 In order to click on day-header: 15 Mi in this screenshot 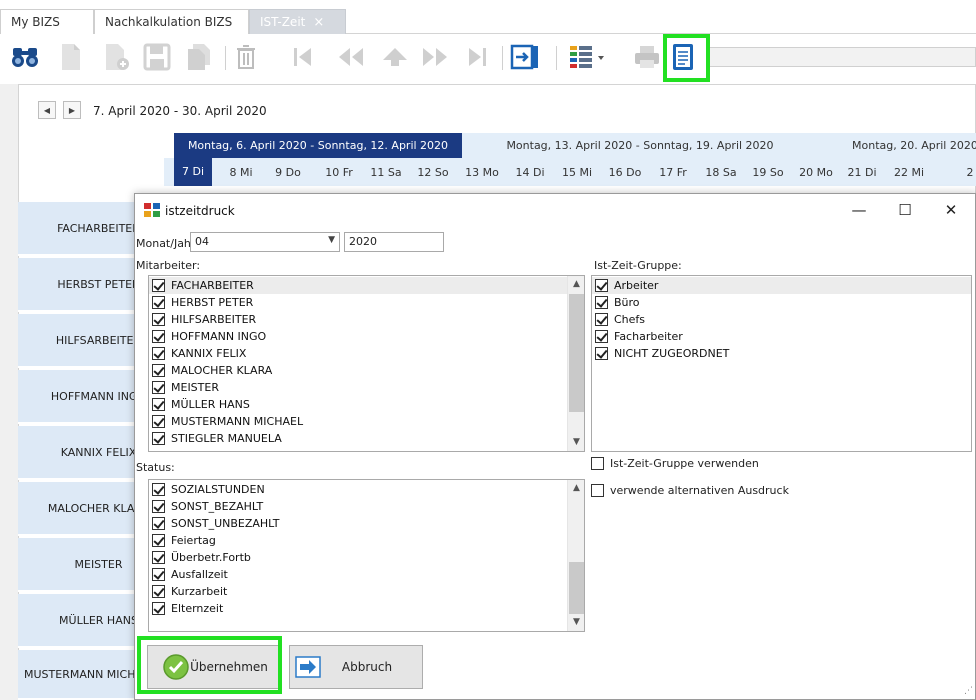, I will do `click(577, 175)`.